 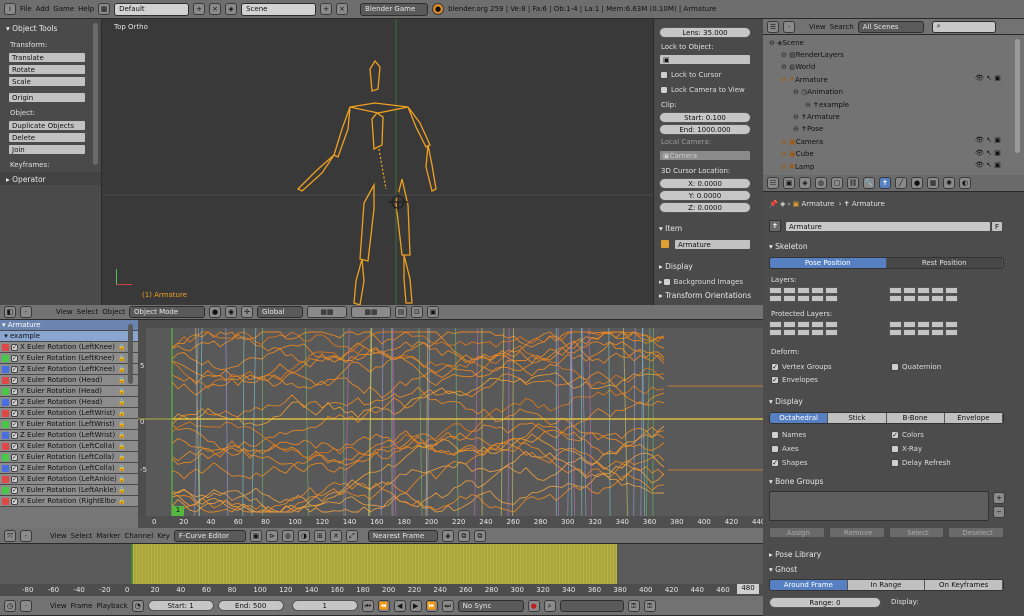 What do you see at coordinates (47, 97) in the screenshot?
I see `origin-button: Origin` at bounding box center [47, 97].